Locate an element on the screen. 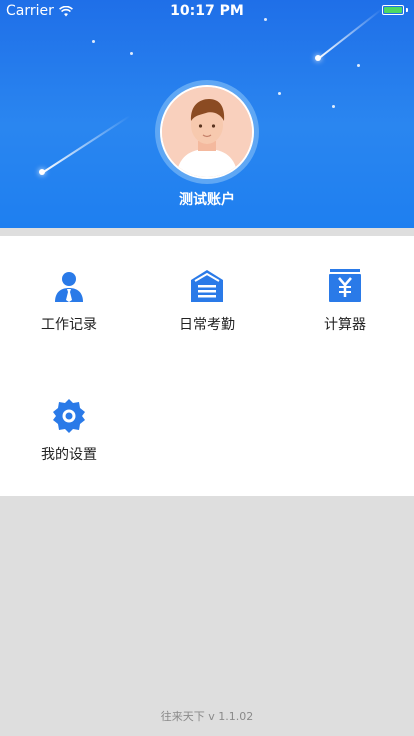 This screenshot has height=736, width=414. avatar is located at coordinates (207, 132).